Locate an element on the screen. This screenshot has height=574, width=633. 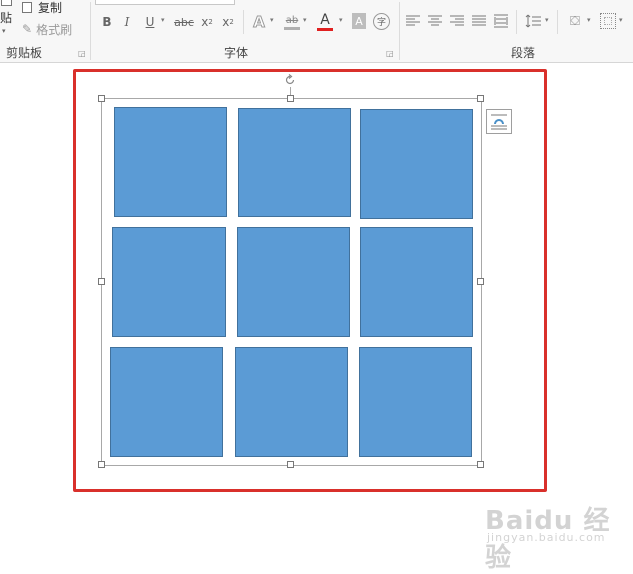
font-color-label: A is located at coordinates (325, 20).